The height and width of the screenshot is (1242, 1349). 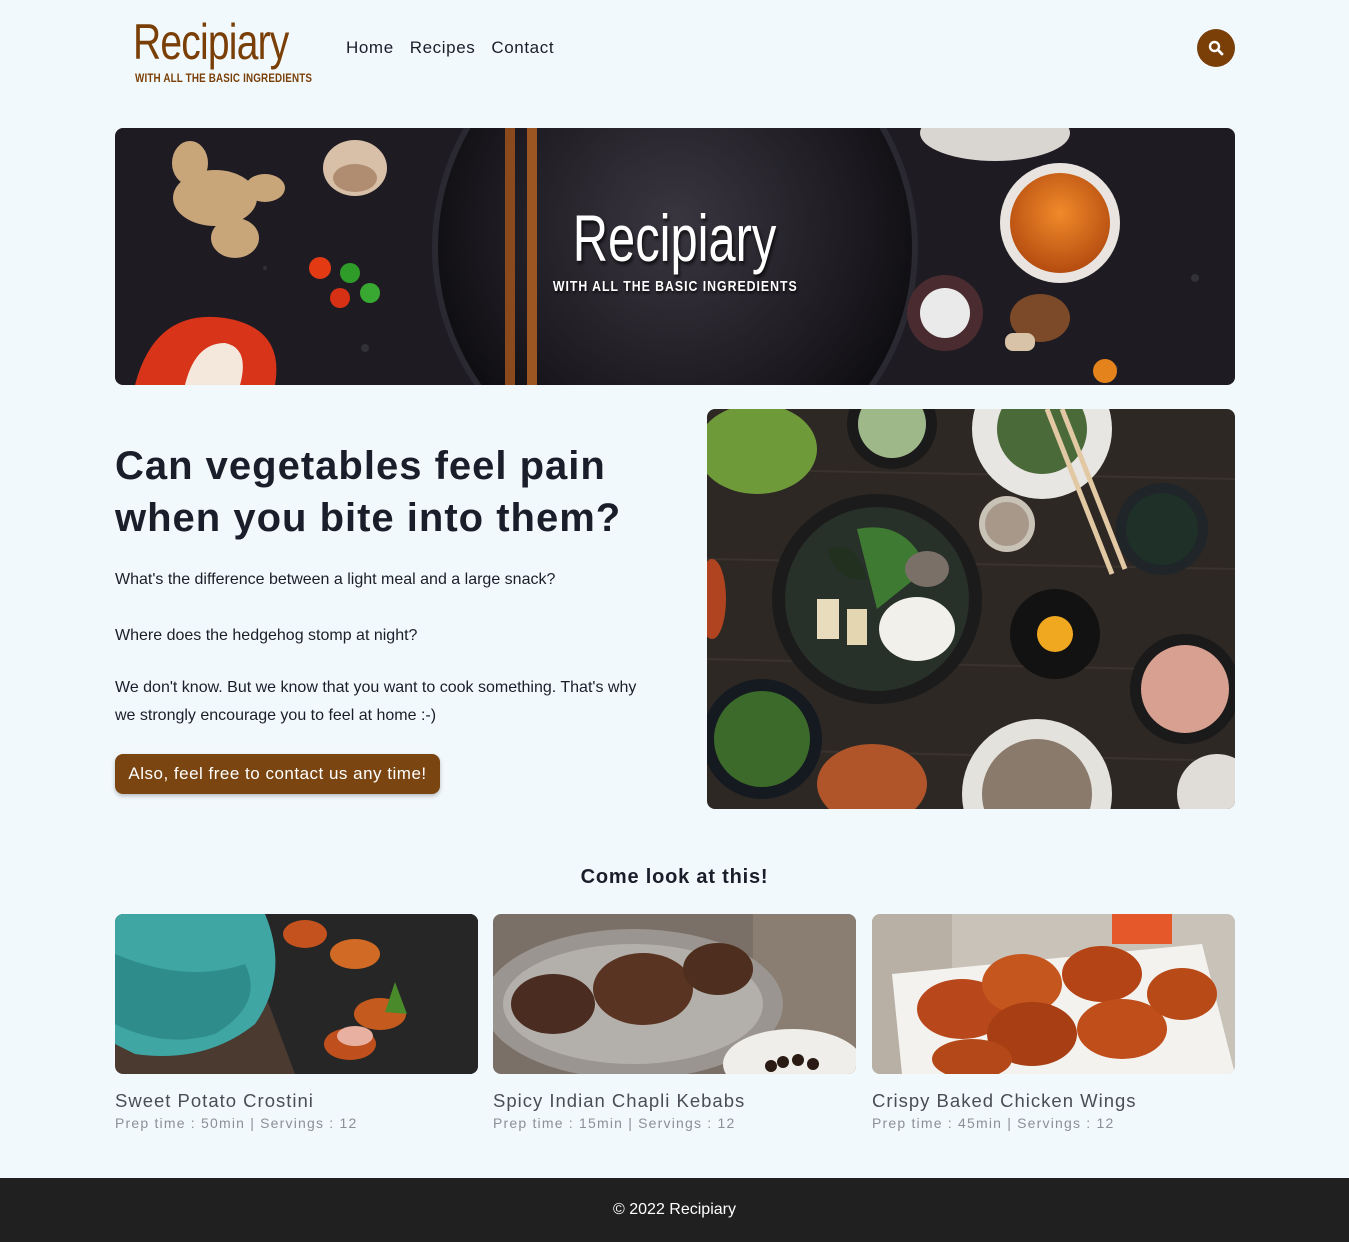 I want to click on recipe-image-sweet-potato-crostini, so click(x=296, y=994).